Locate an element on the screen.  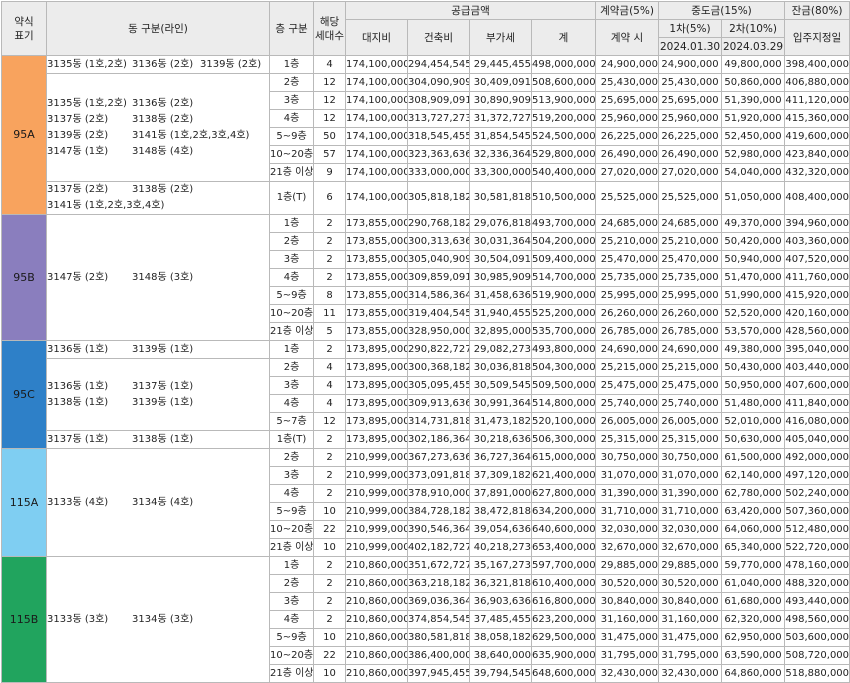
mid1-cell: 32,030,000 is located at coordinates (690, 529).